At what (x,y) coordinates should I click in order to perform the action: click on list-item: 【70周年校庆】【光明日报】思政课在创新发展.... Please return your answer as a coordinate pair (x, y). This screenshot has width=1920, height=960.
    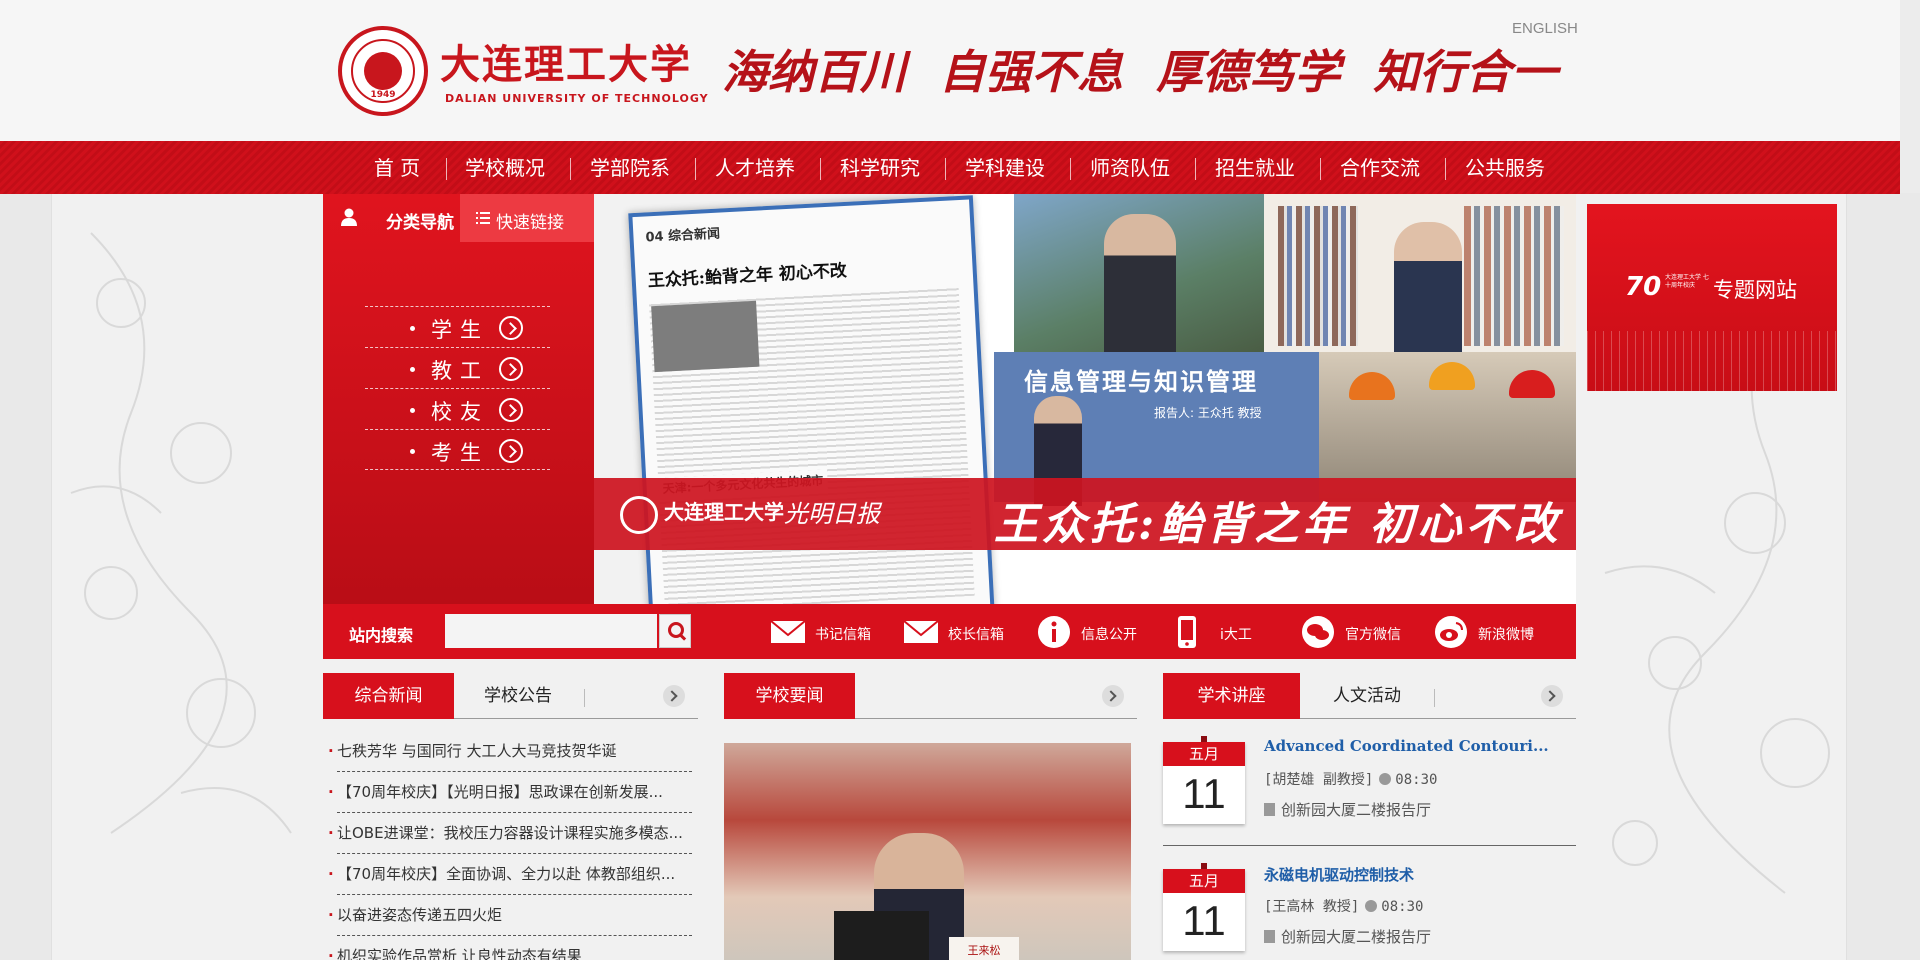
    Looking at the image, I should click on (510, 792).